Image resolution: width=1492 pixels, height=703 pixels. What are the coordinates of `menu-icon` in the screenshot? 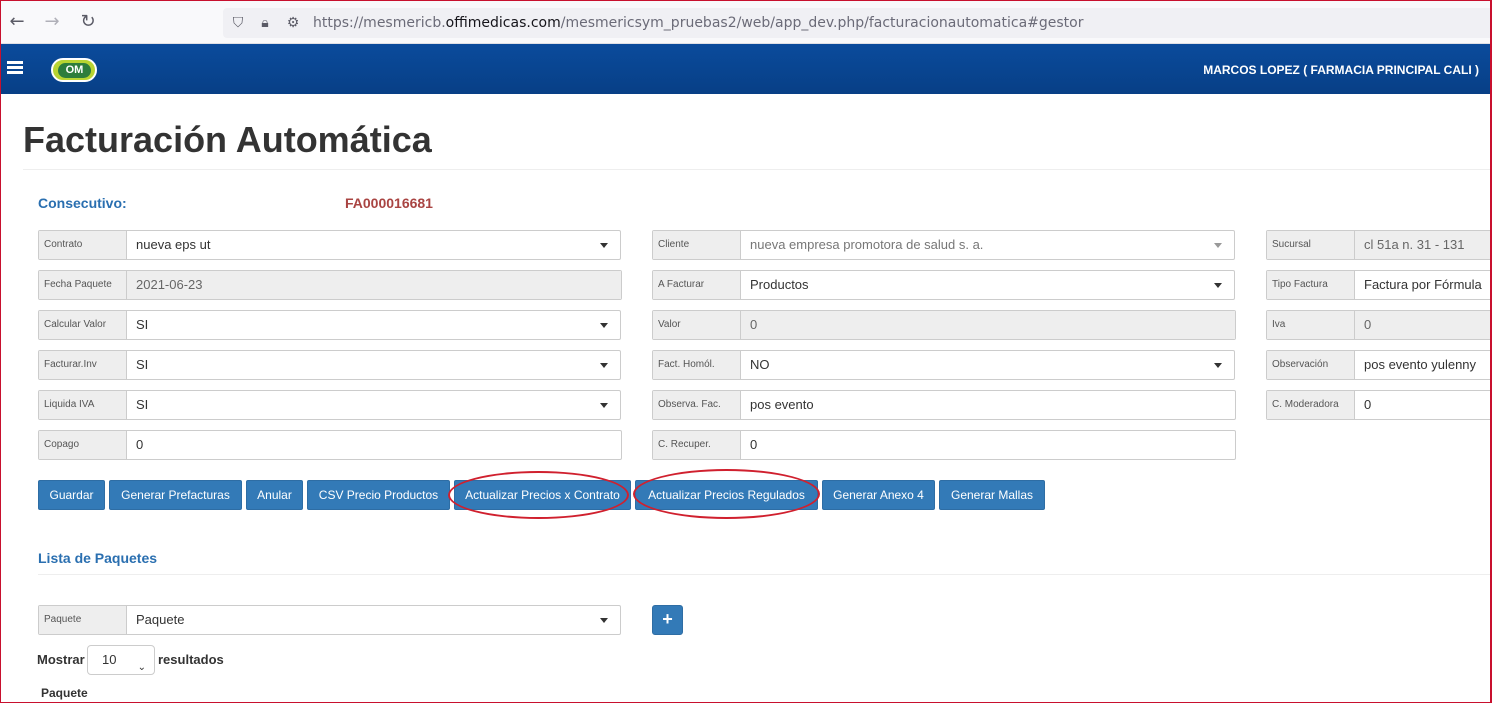 It's located at (15, 68).